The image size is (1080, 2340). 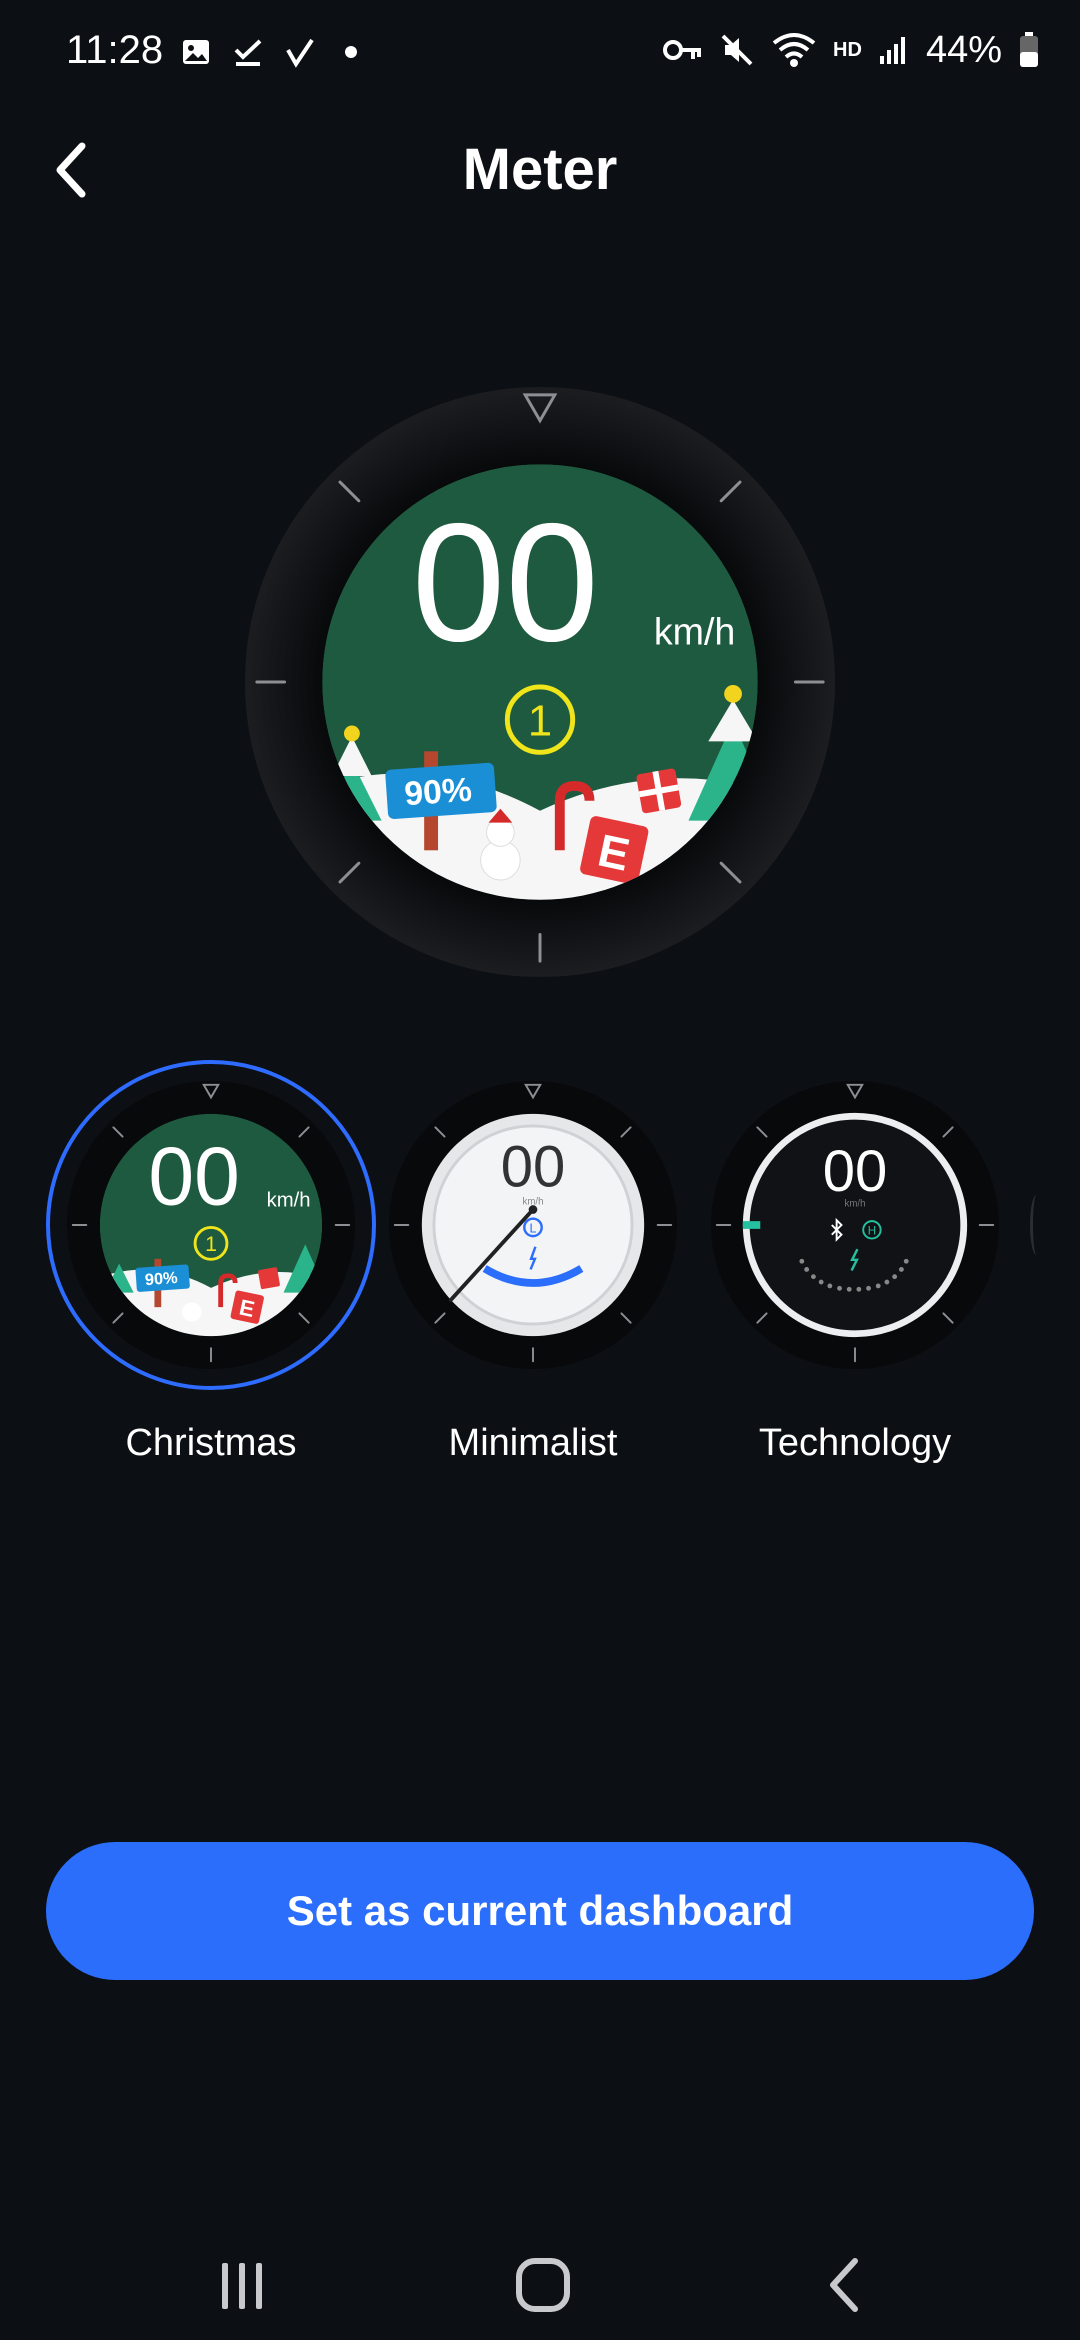 What do you see at coordinates (505, 582) in the screenshot?
I see `speed-value: 00` at bounding box center [505, 582].